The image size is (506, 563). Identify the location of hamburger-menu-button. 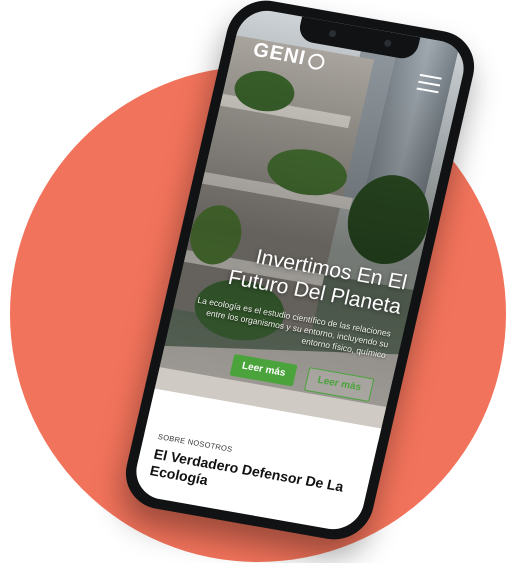
(428, 85).